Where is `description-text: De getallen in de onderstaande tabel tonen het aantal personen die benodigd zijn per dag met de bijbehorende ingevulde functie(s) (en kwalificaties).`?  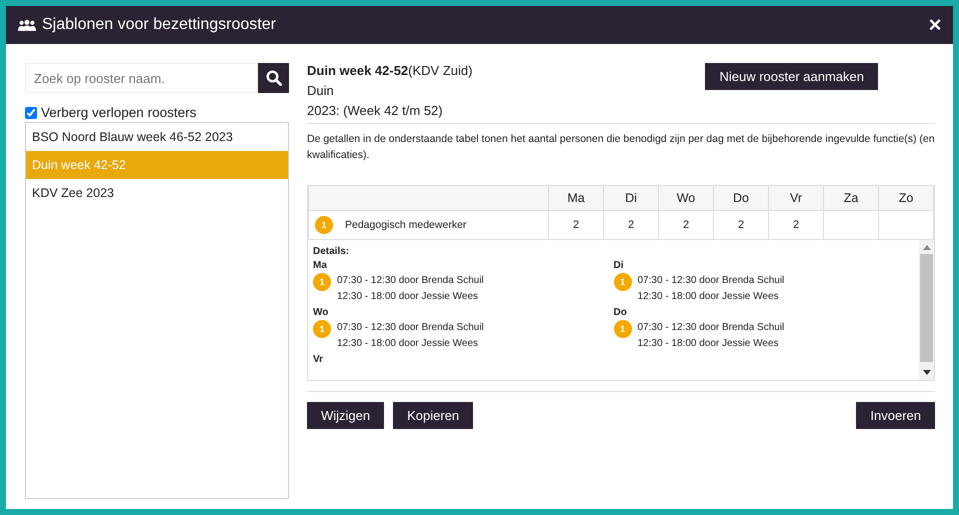
description-text: De getallen in de onderstaande tabel tonen het aantal personen die benodigd zijn per dag met de bijbehorende ingevulde functie(s) (en kwalificaties). is located at coordinates (621, 147).